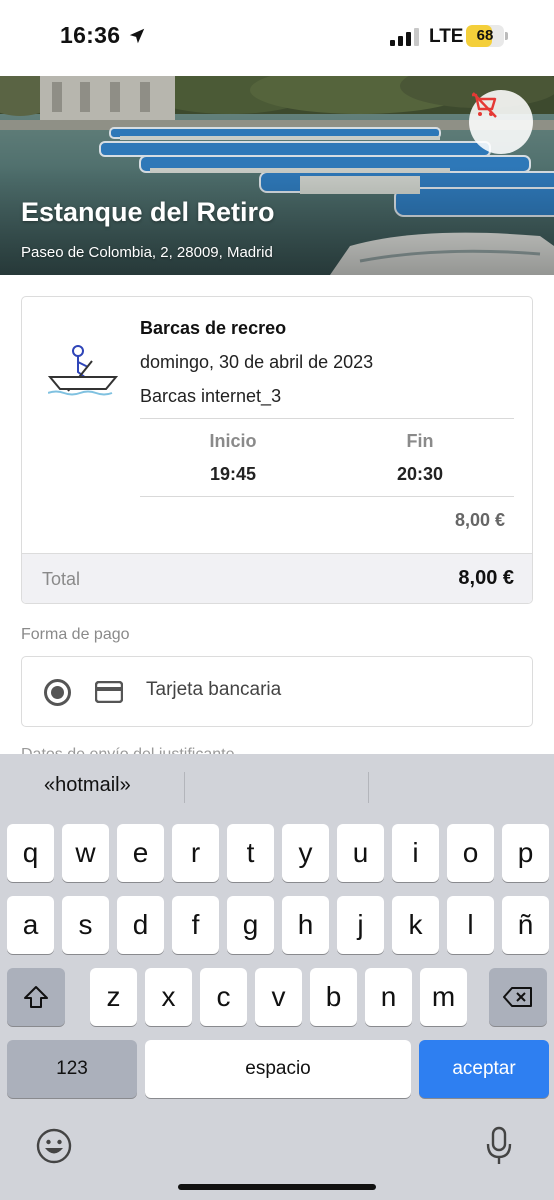 This screenshot has height=1200, width=554. I want to click on cart-off-icon, so click(484, 105).